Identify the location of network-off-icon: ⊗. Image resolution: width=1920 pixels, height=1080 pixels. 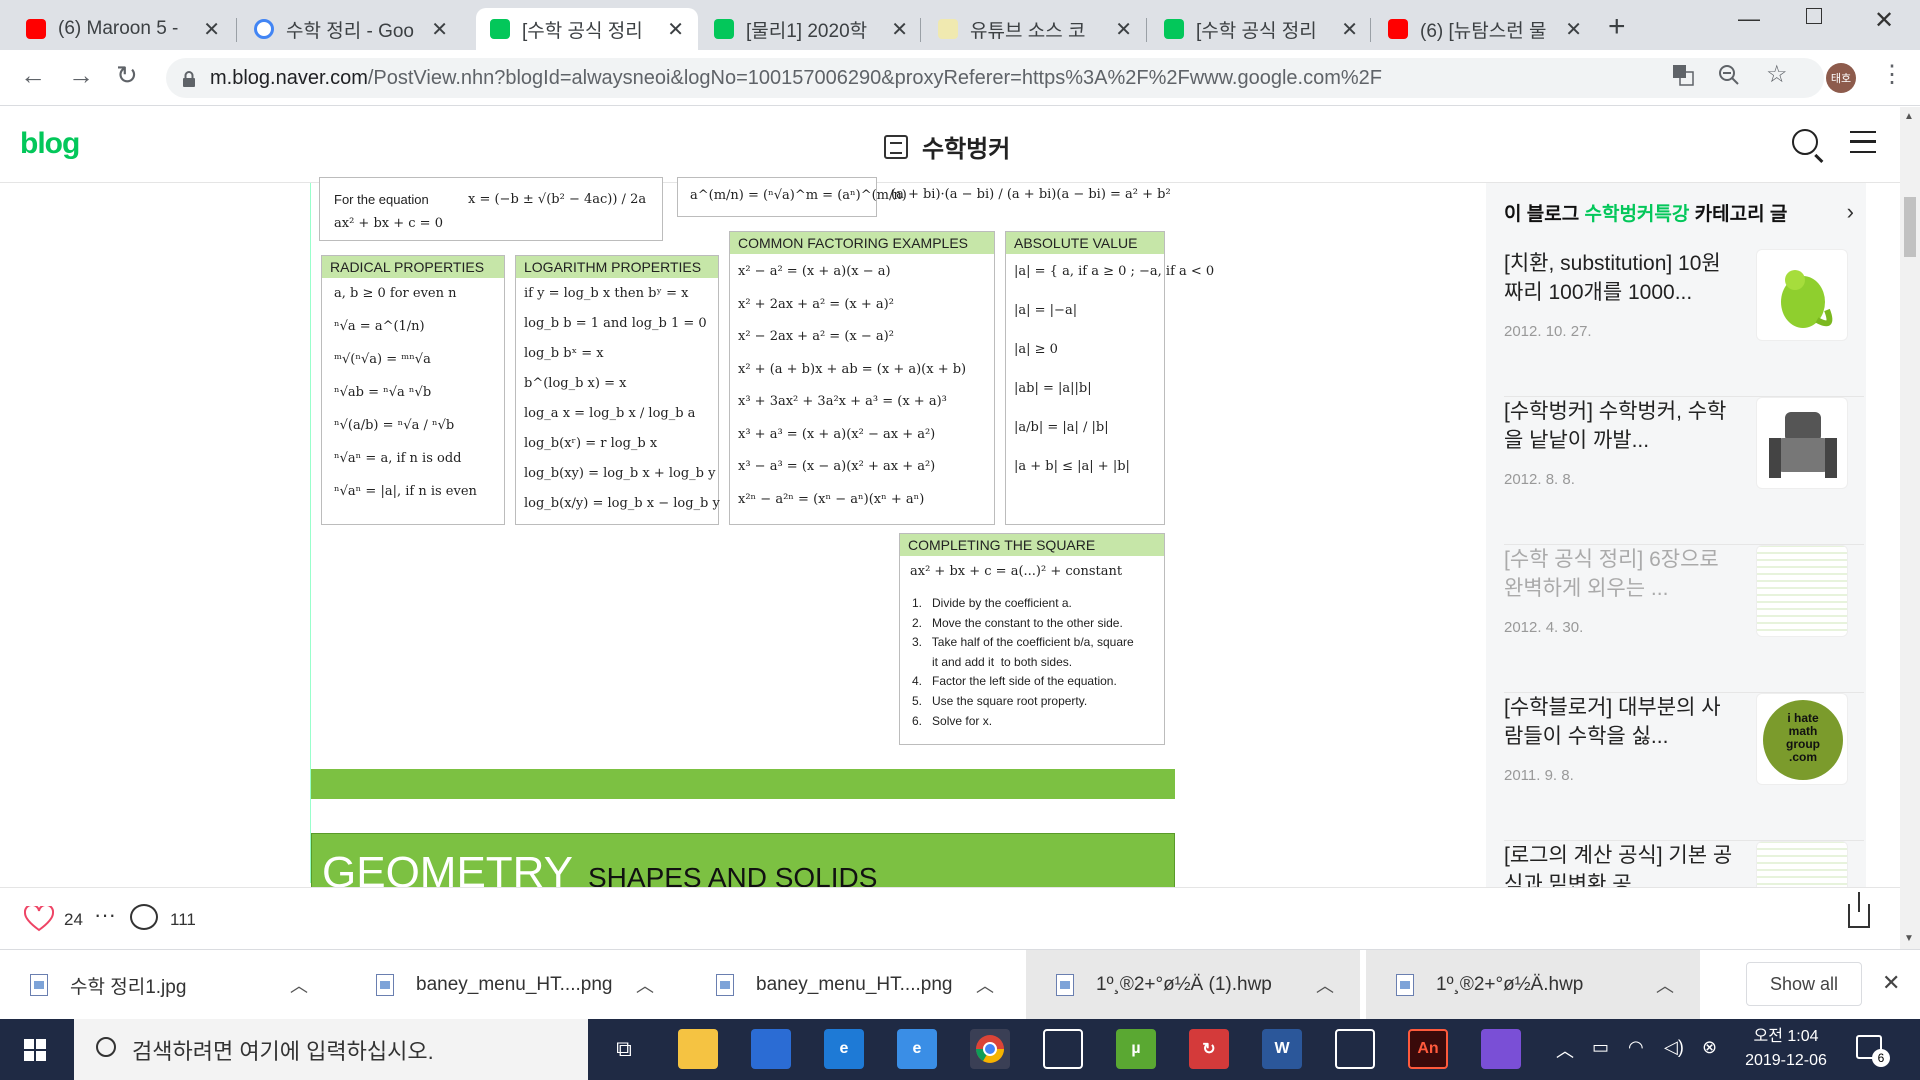
(1709, 1047).